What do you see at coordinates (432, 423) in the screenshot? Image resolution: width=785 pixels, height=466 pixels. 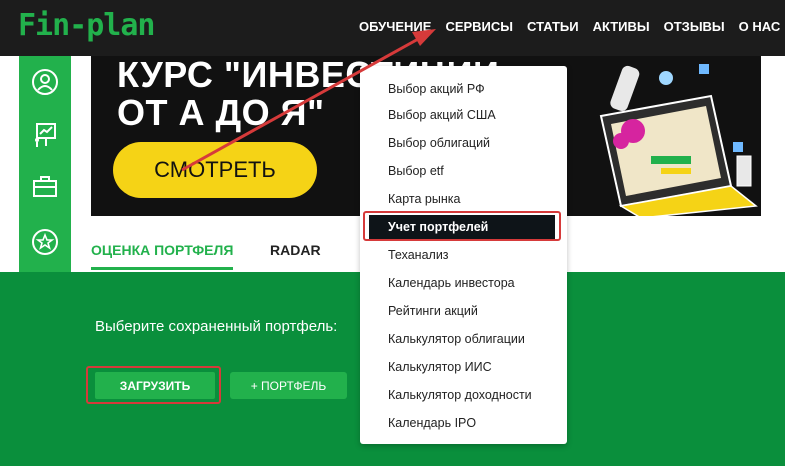 I see `menu-item-ipo-calendar: Календарь IPO` at bounding box center [432, 423].